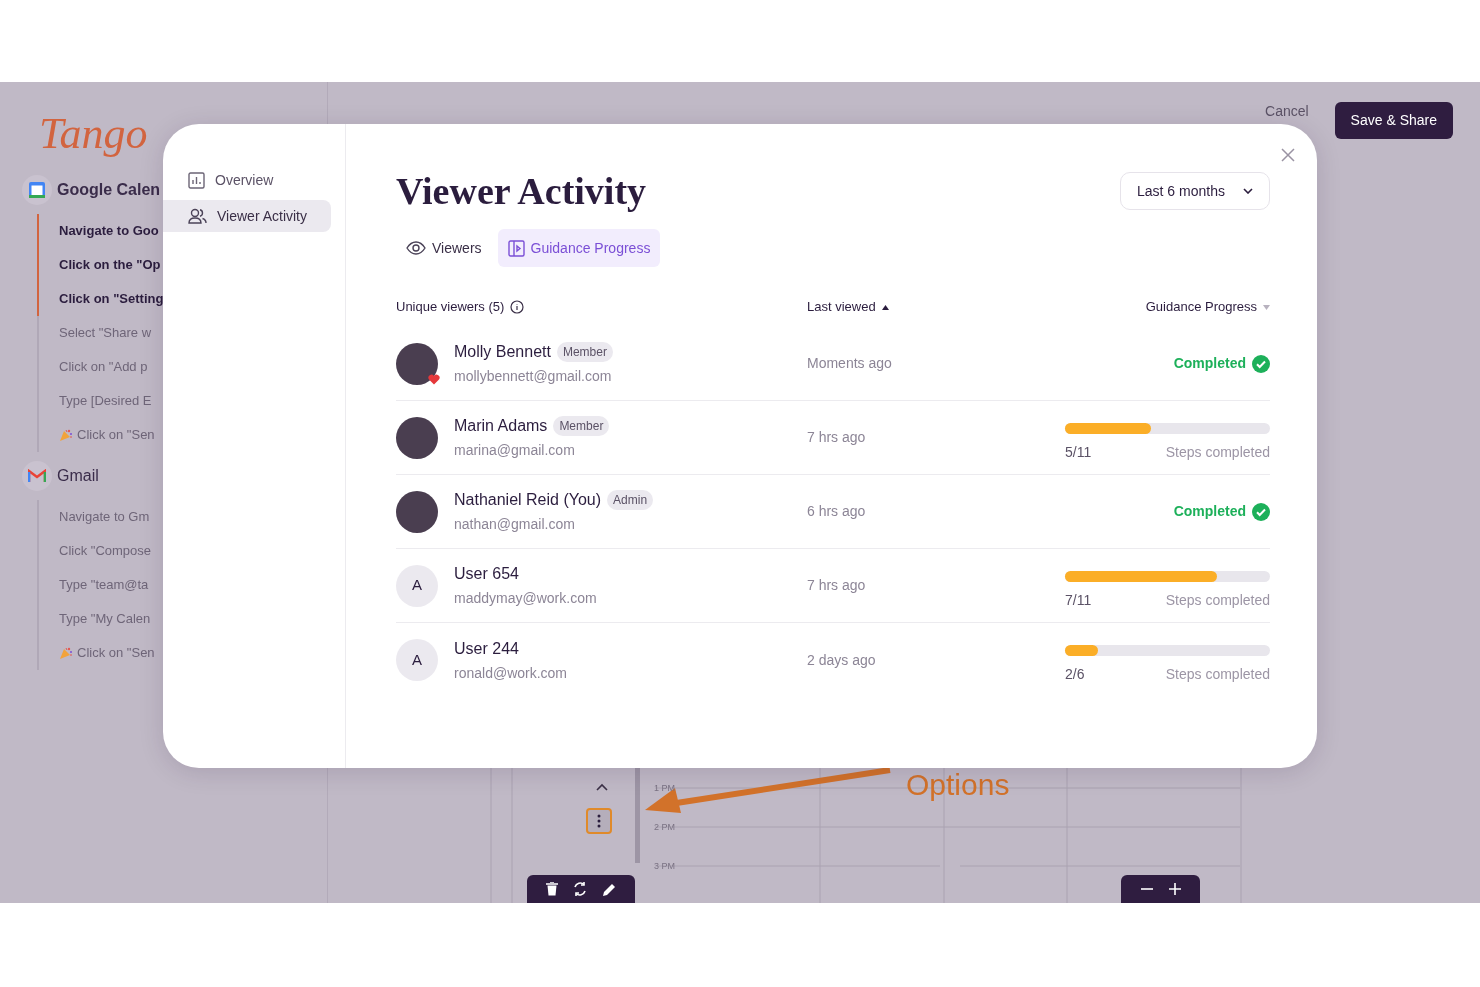 This screenshot has width=1480, height=987. I want to click on cancel-button: Cancel, so click(1287, 111).